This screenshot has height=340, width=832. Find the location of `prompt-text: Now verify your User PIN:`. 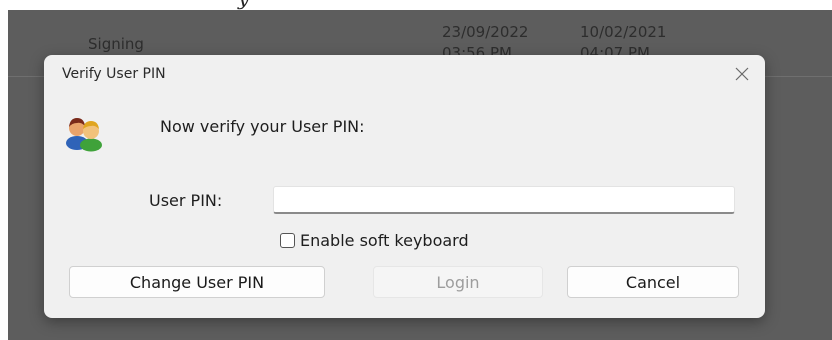

prompt-text: Now verify your User PIN: is located at coordinates (262, 126).